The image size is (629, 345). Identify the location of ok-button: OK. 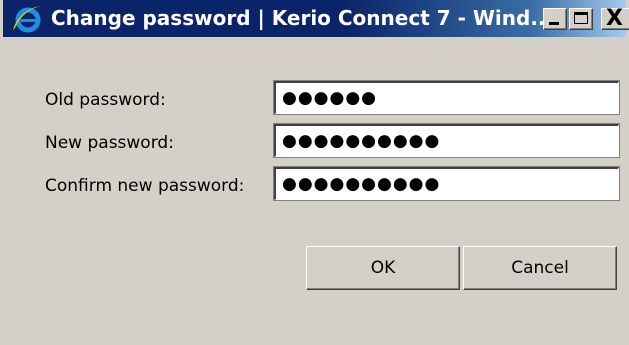
(383, 268).